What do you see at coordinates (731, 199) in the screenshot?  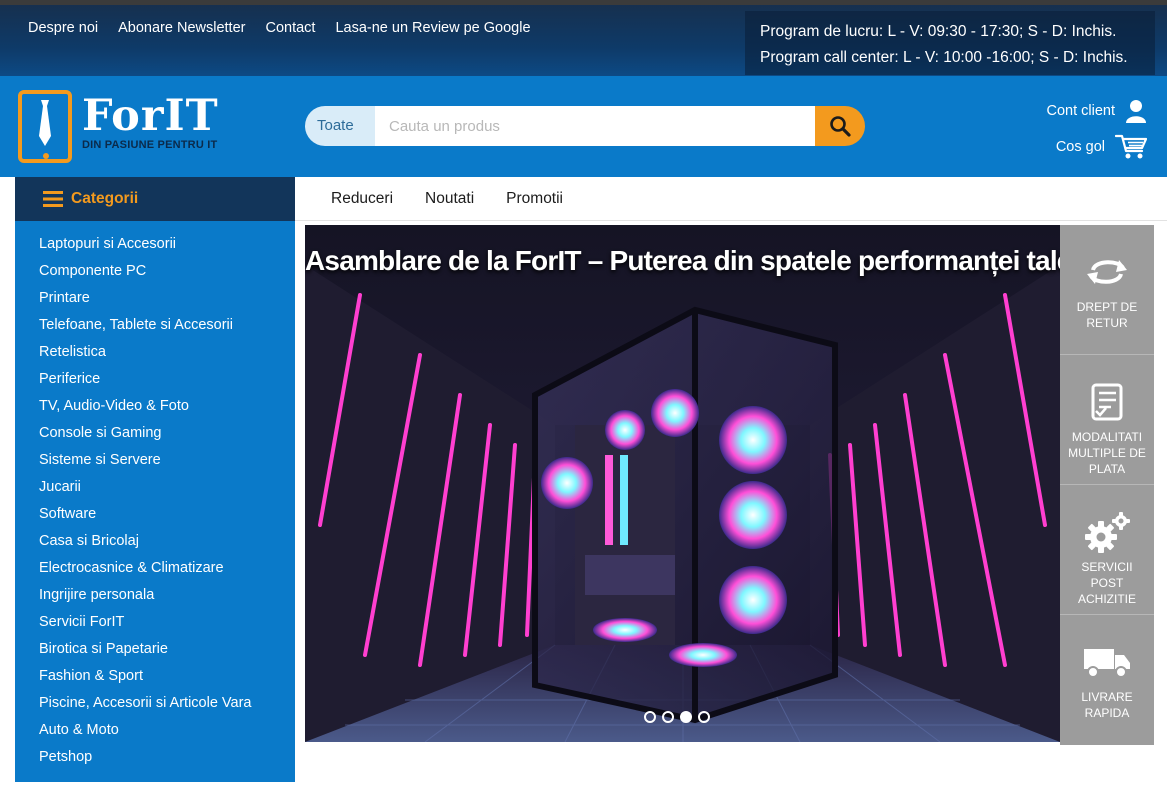 I see `main-nav: Reduceri Noutati Promotii` at bounding box center [731, 199].